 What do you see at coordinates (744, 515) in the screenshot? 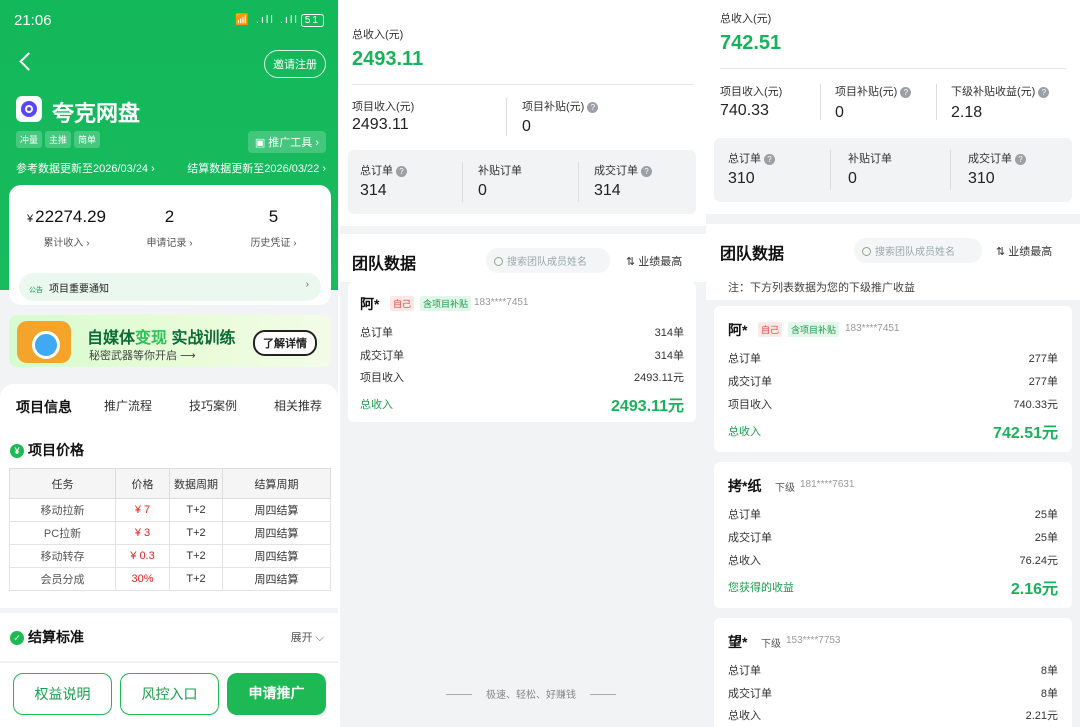
I see `row-label: 总订单` at bounding box center [744, 515].